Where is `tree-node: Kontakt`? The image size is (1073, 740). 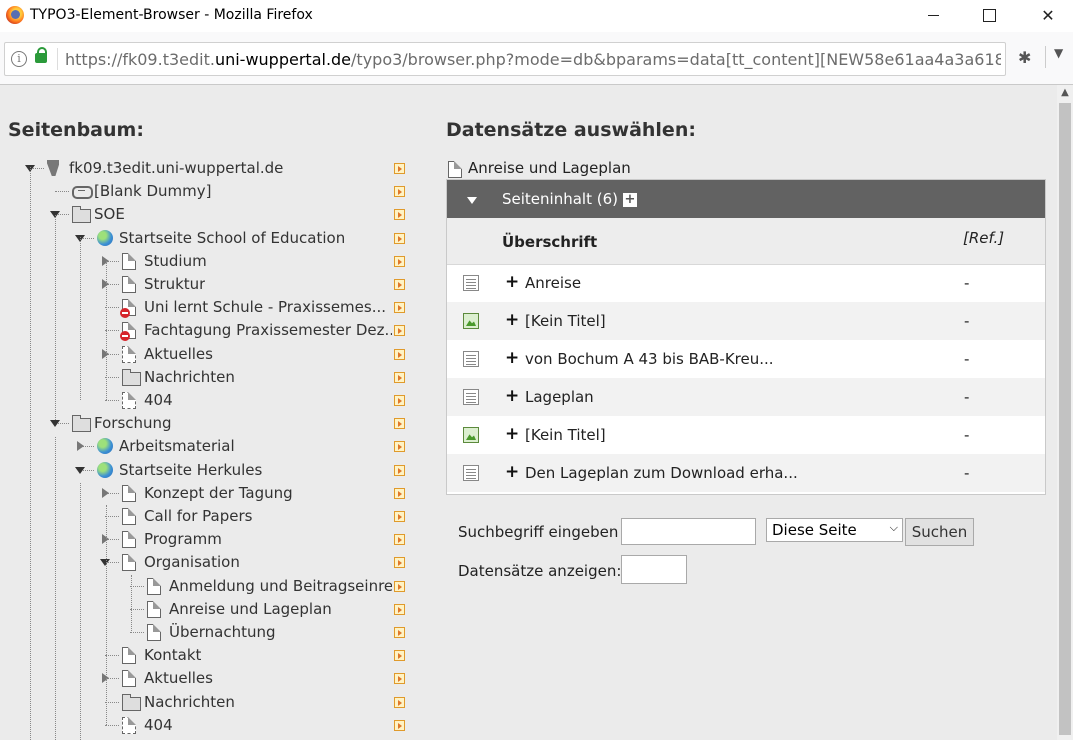 tree-node: Kontakt is located at coordinates (210, 655).